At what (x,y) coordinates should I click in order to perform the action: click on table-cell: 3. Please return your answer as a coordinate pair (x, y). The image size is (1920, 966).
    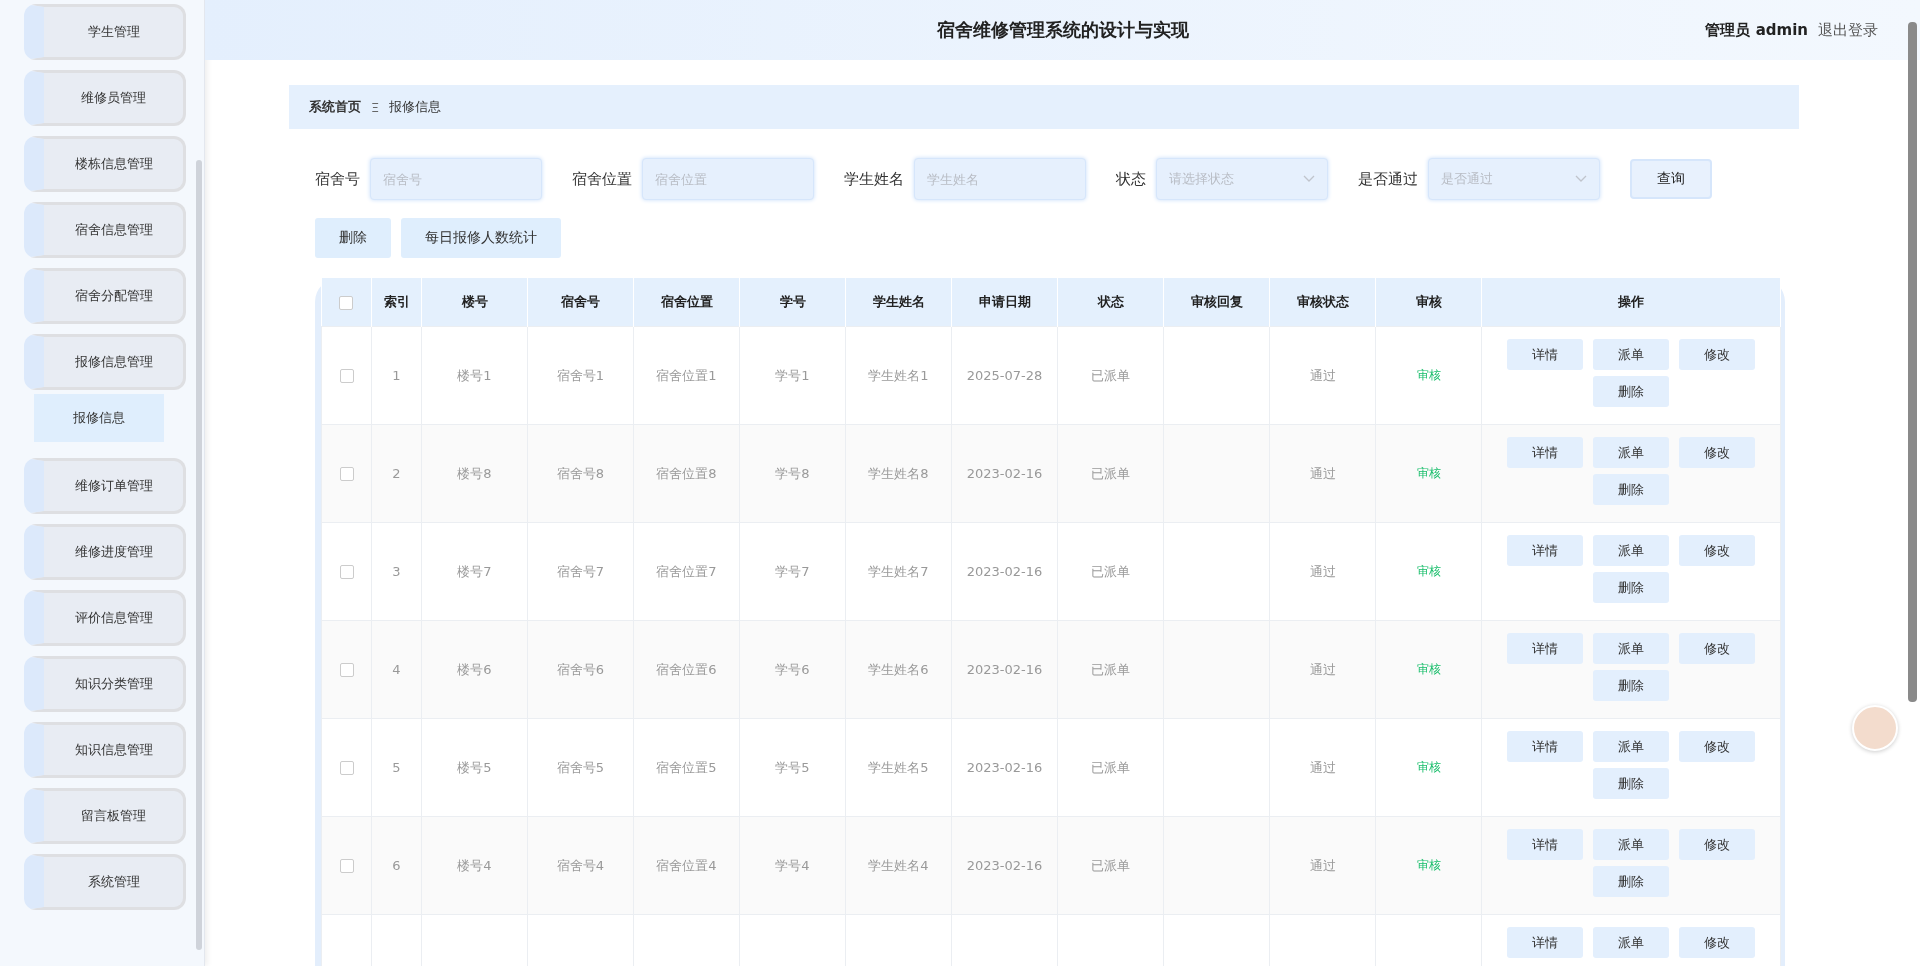
    Looking at the image, I should click on (396, 571).